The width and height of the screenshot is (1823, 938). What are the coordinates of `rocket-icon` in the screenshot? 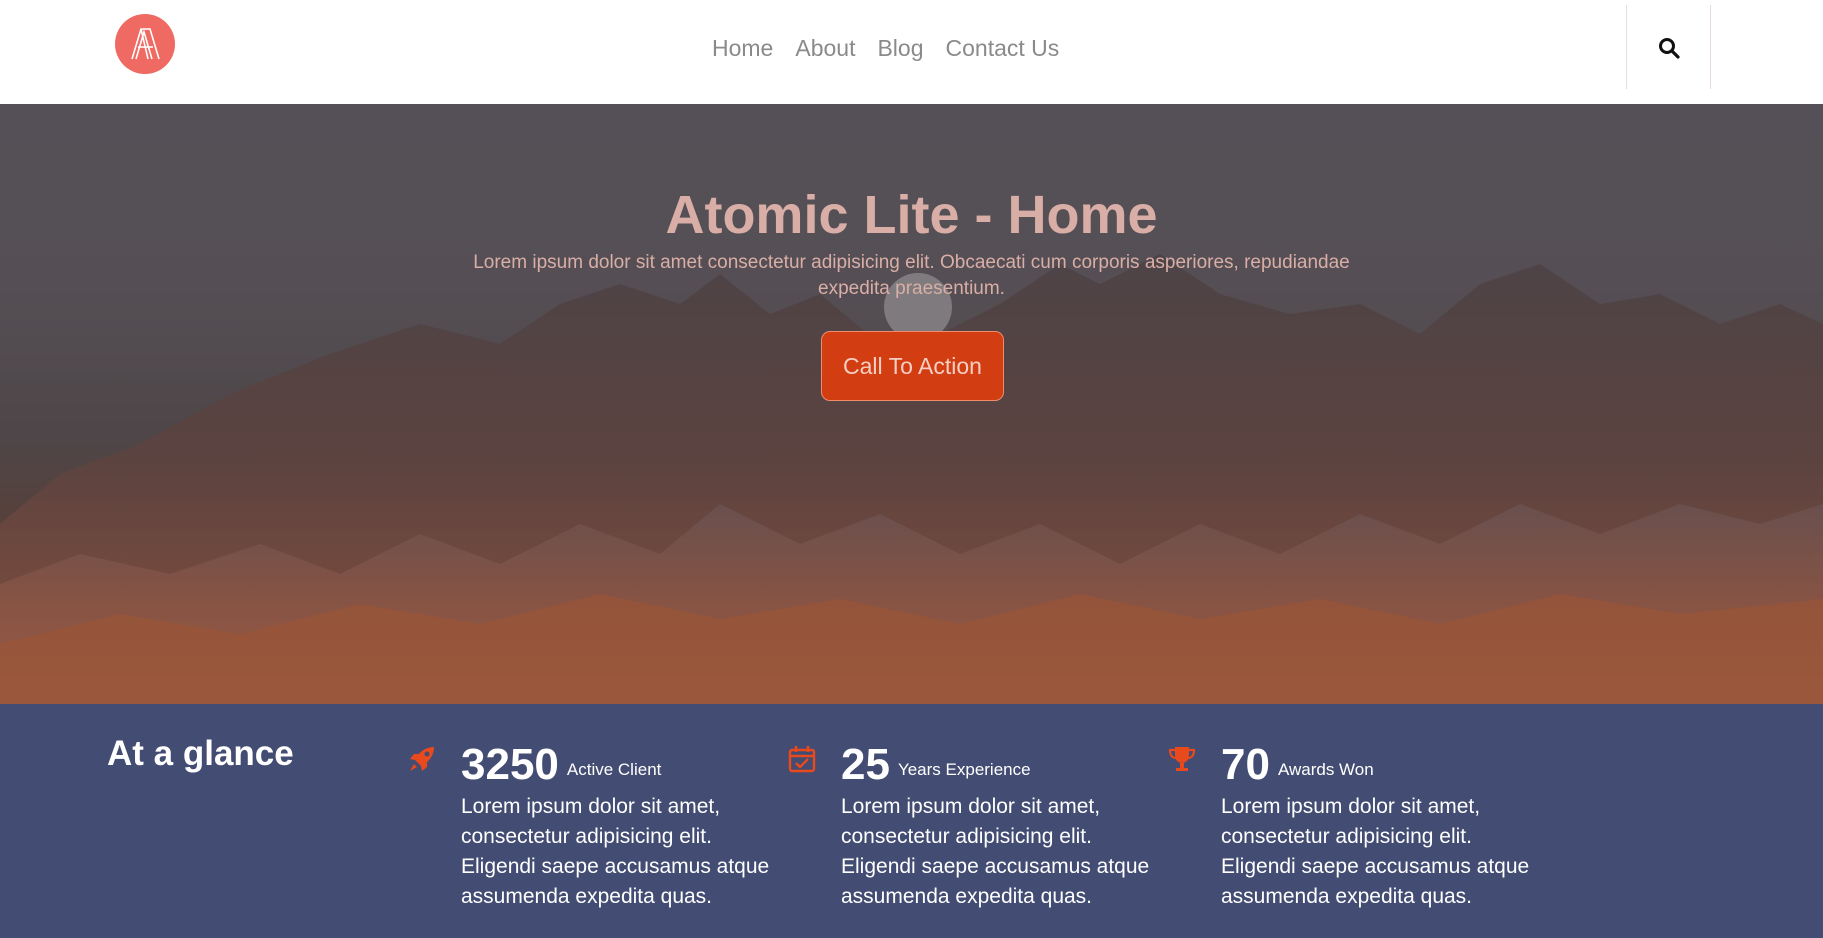 It's located at (422, 759).